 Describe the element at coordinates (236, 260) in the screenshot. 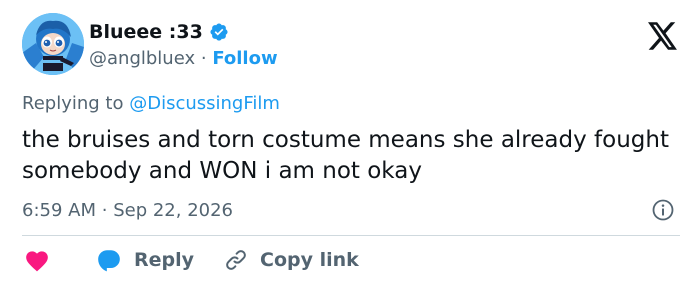

I see `link-icon` at that location.